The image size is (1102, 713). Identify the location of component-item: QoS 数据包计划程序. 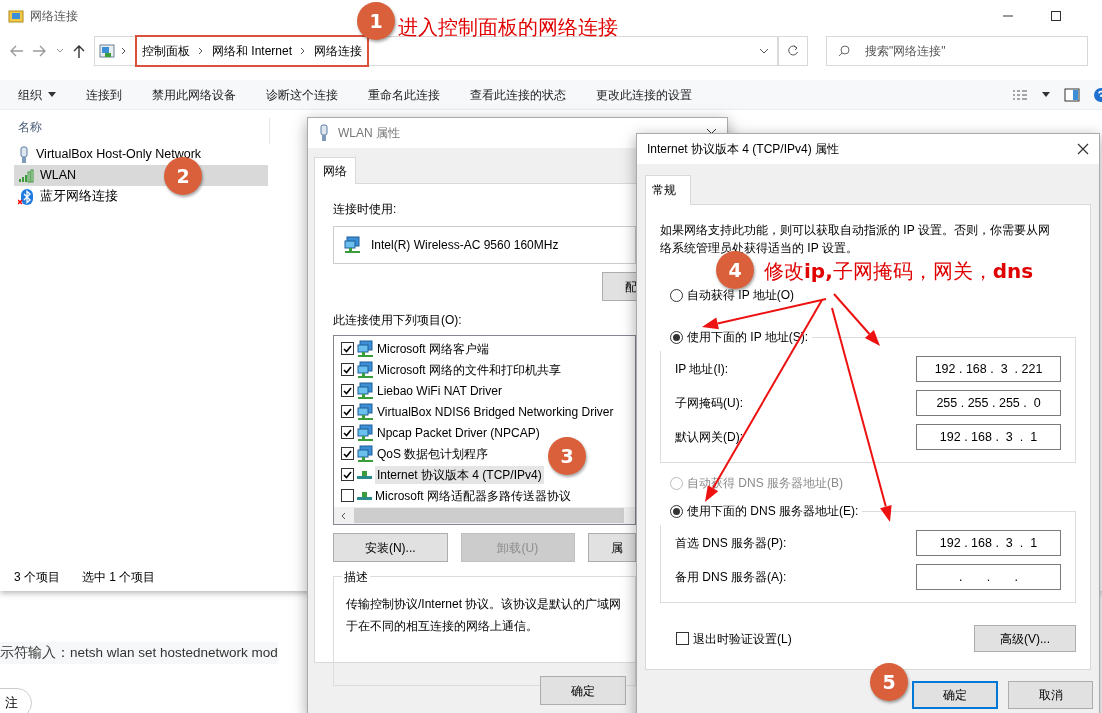
(433, 453).